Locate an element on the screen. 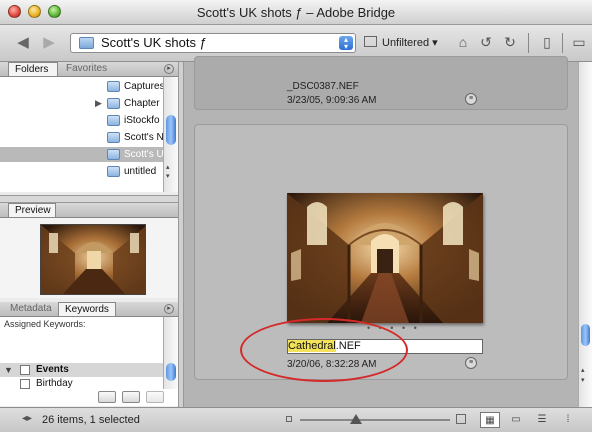 Image resolution: width=592 pixels, height=432 pixels. keyword-group-label: Events is located at coordinates (52, 369).